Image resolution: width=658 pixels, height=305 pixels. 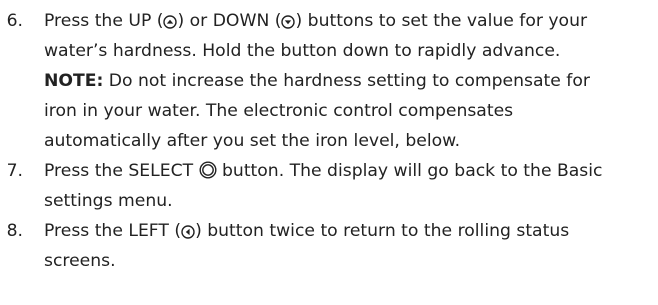 I want to click on step-number: 8., so click(x=14, y=231).